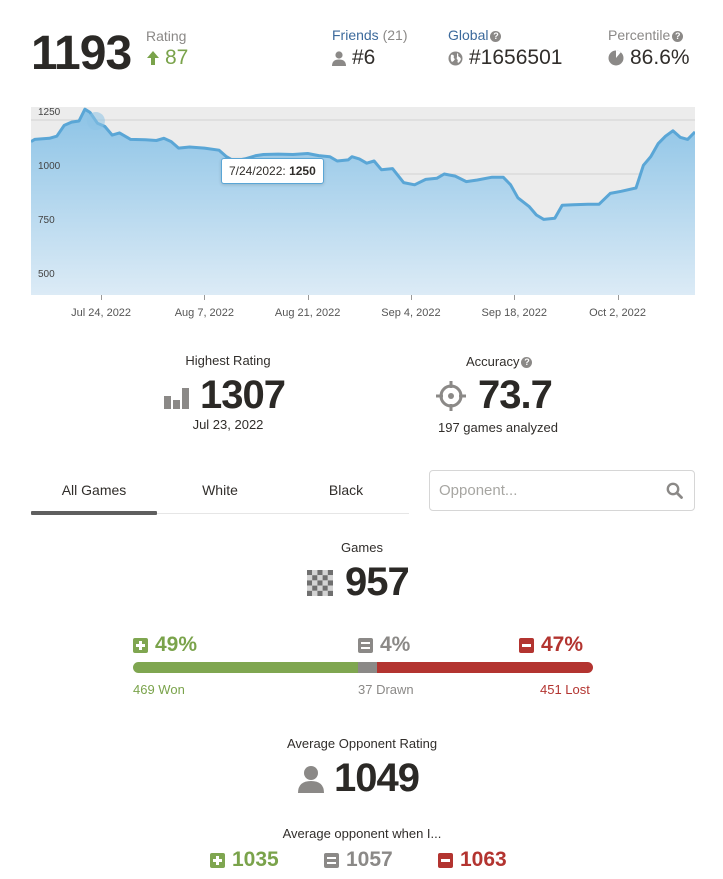 This screenshot has width=723, height=879. I want to click on y-tick-label: 500, so click(46, 274).